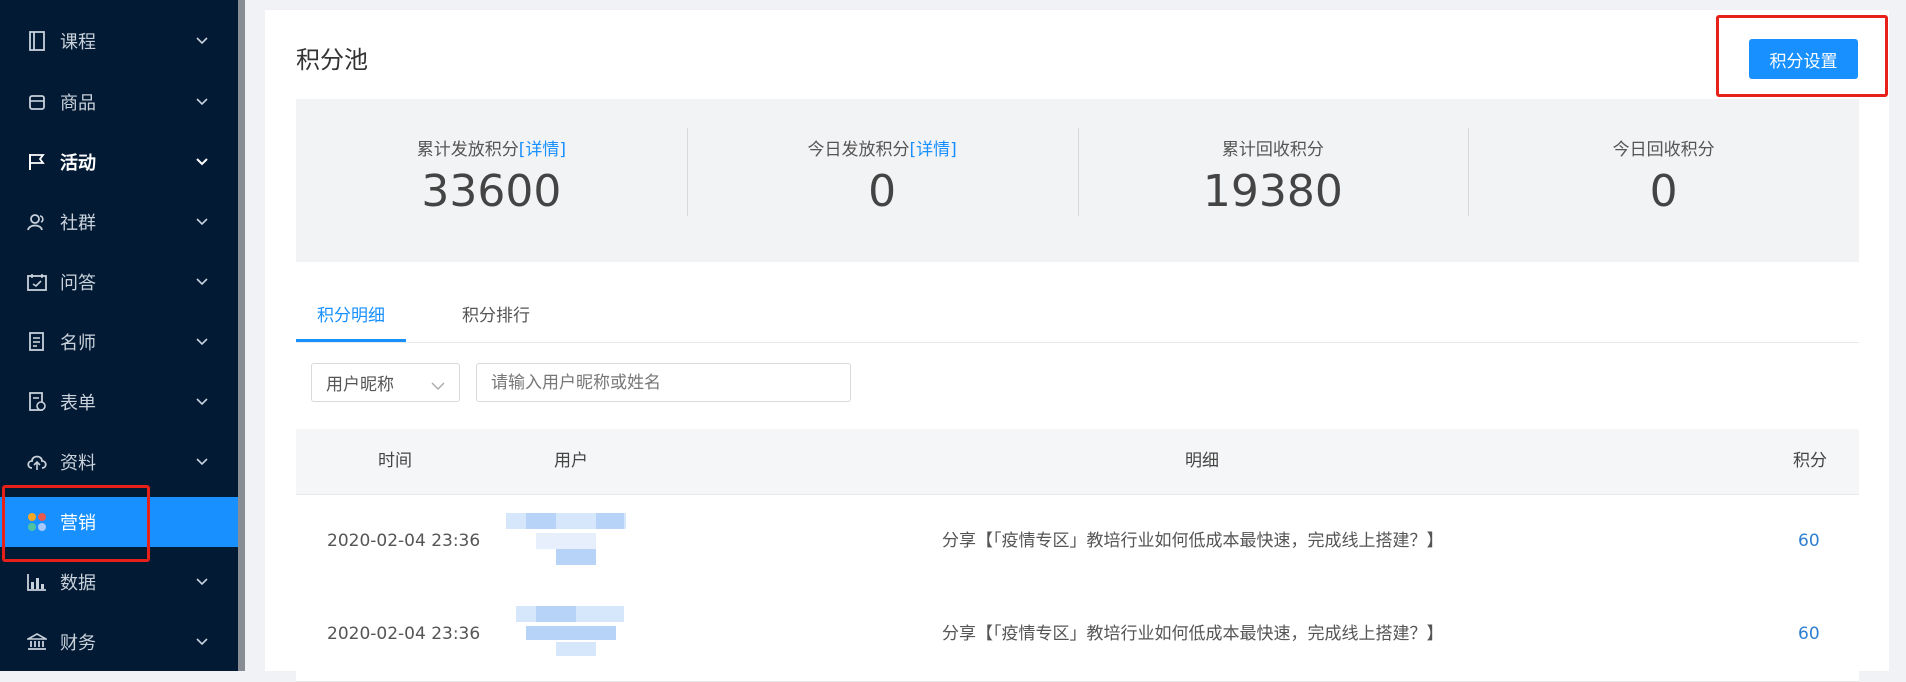  I want to click on search-input, so click(663, 382).